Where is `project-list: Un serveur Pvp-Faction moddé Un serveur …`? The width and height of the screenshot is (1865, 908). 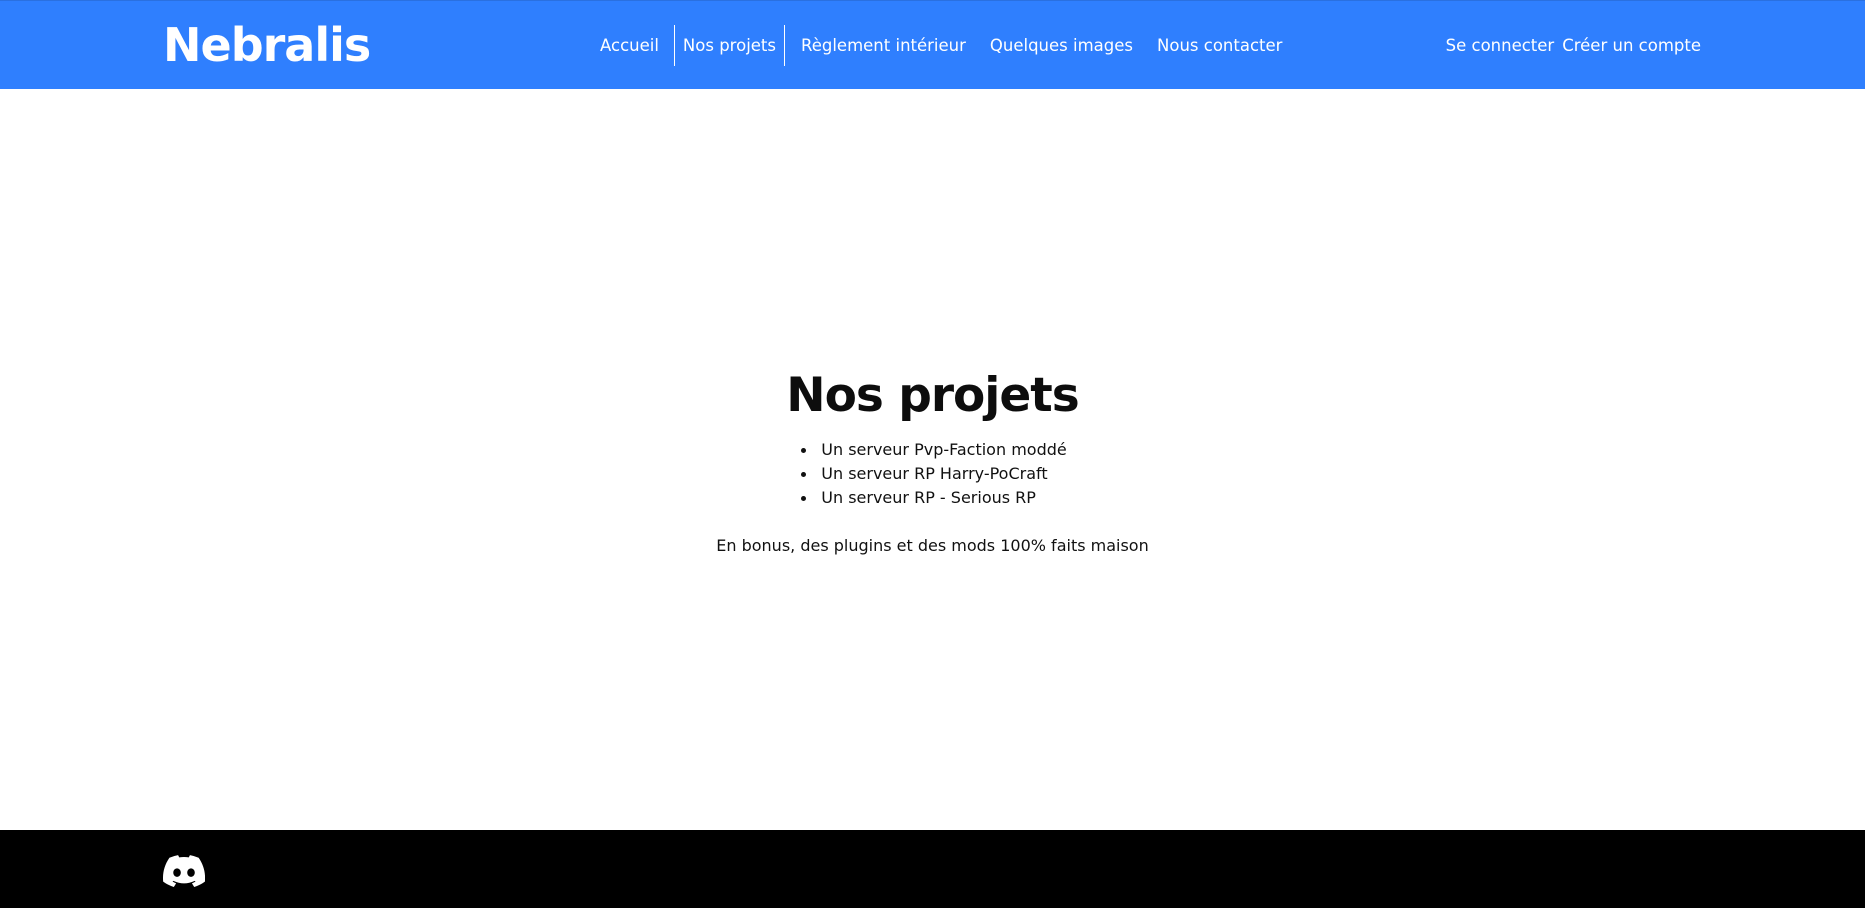 project-list: Un serveur Pvp-Faction moddé Un serveur … is located at coordinates (932, 474).